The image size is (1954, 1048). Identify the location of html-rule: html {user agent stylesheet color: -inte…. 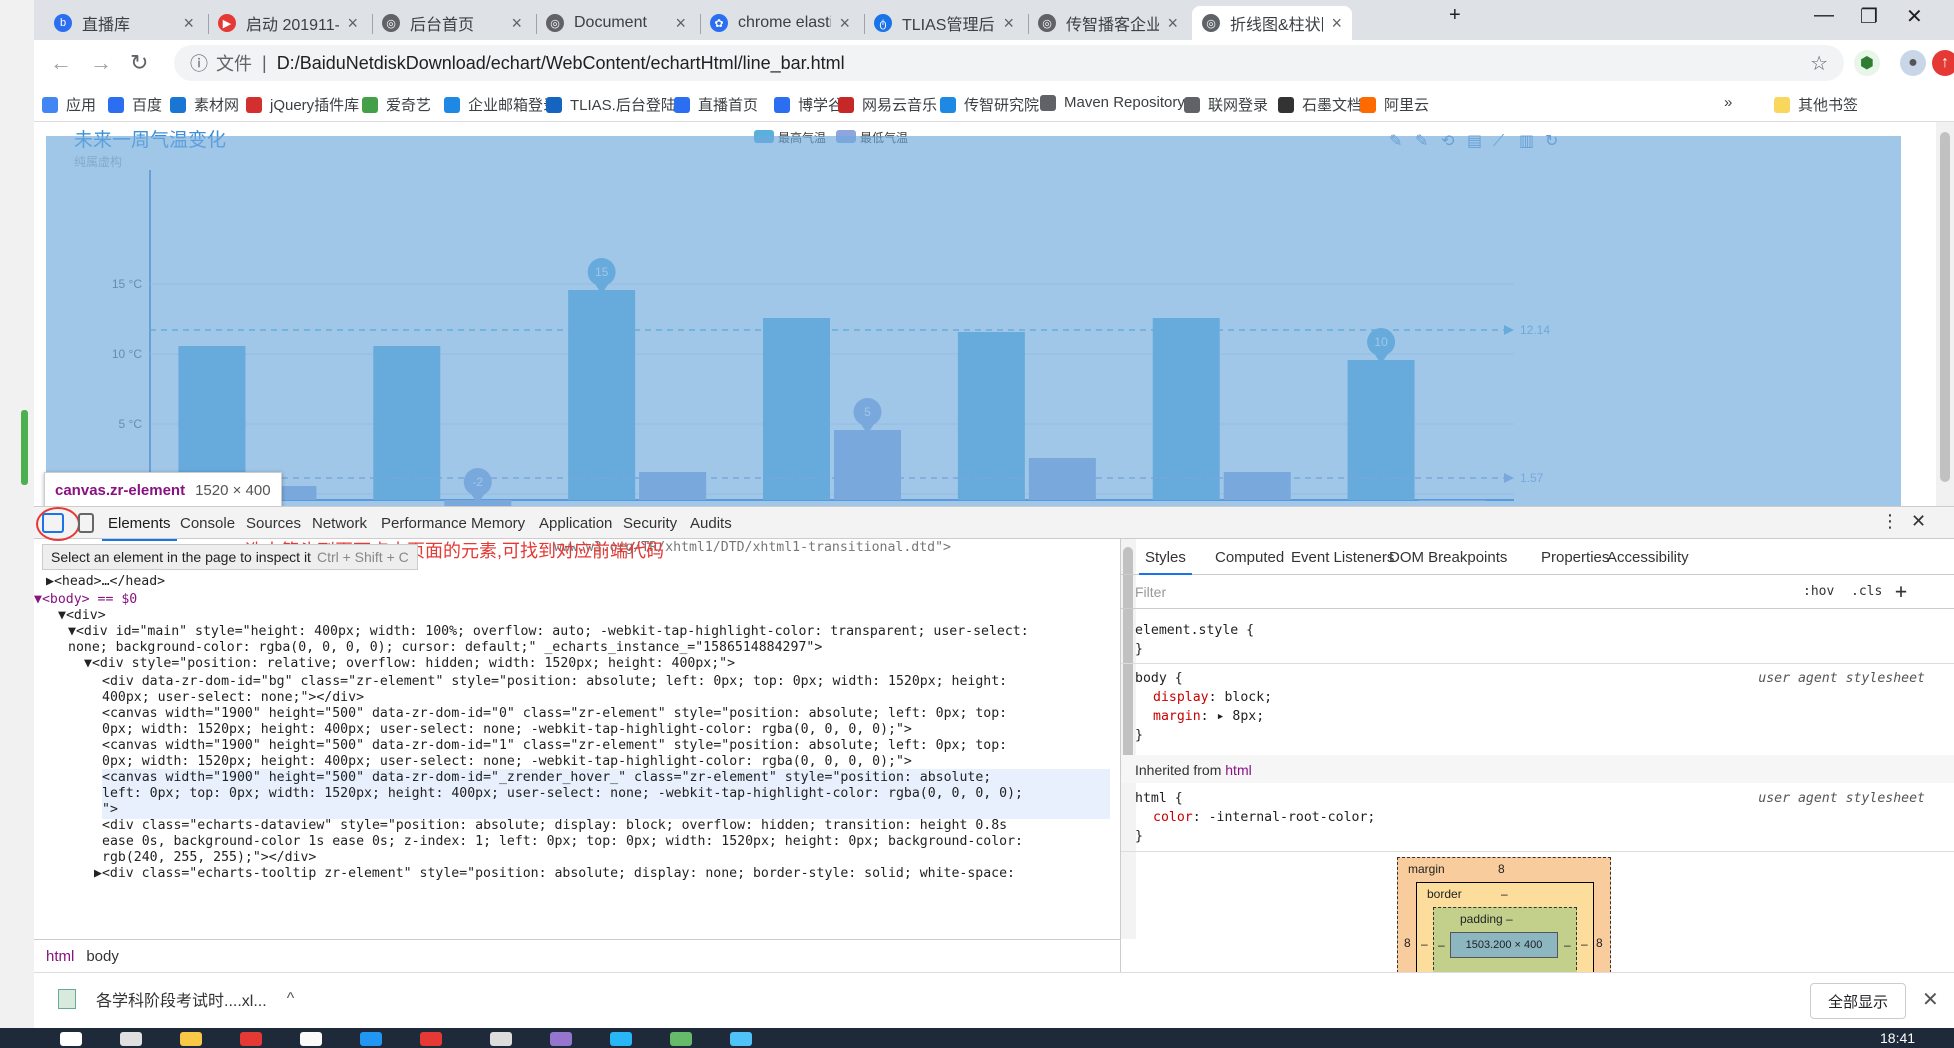
(1530, 817).